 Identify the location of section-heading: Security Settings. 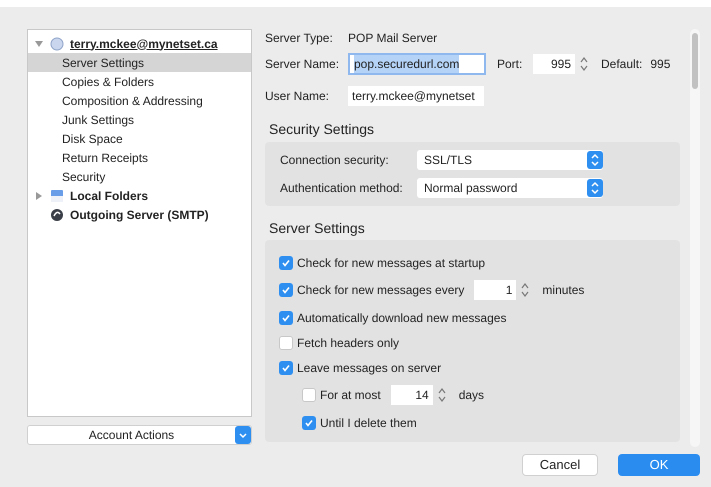
(322, 129).